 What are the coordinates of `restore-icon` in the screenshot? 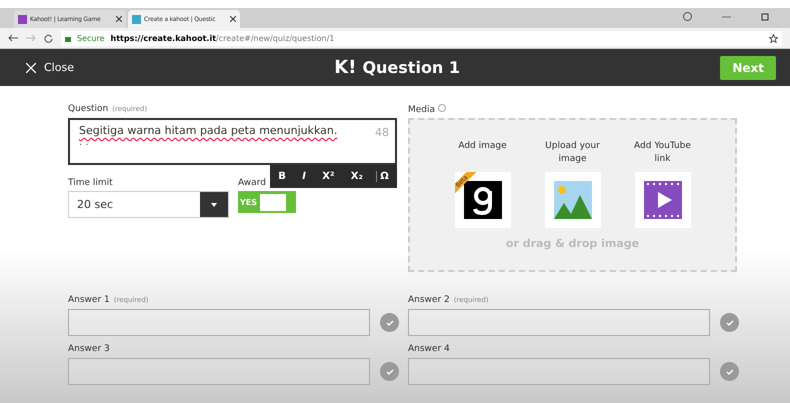 It's located at (765, 16).